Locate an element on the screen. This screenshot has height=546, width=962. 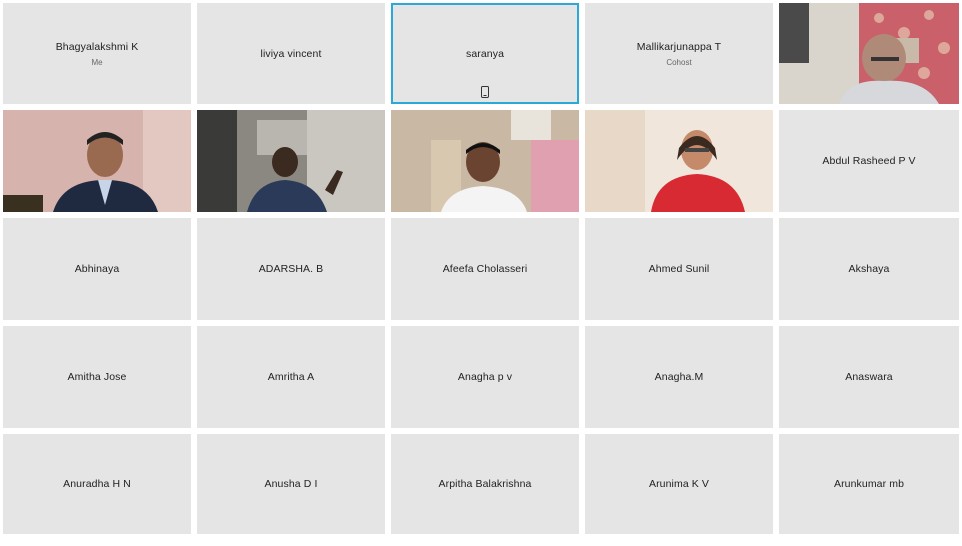
participant-name: Anagha.M is located at coordinates (679, 377).